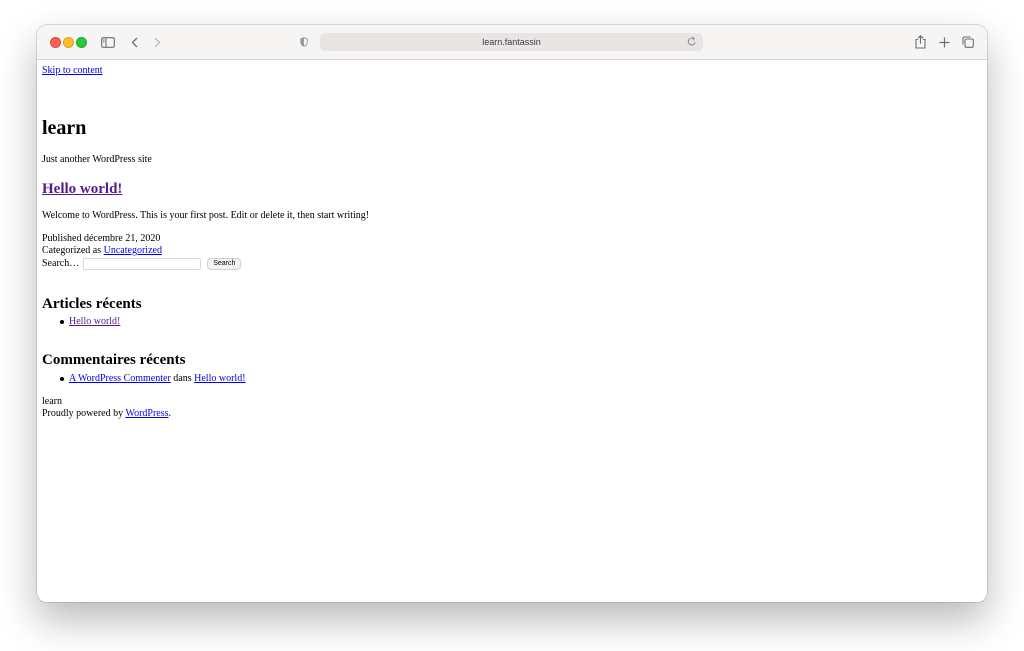  I want to click on footer-credit: Proudly powered by WordPress., so click(106, 414).